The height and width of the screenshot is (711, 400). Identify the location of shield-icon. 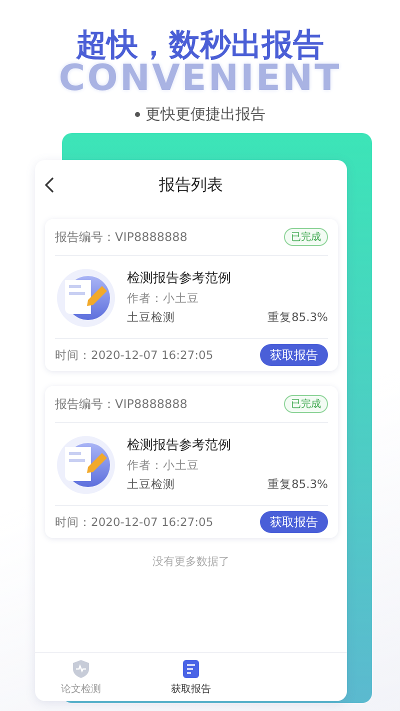
(81, 668).